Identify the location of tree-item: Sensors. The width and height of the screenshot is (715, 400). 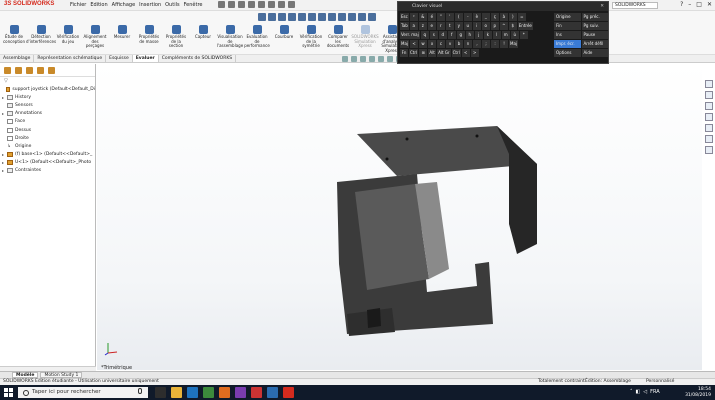
(48, 105).